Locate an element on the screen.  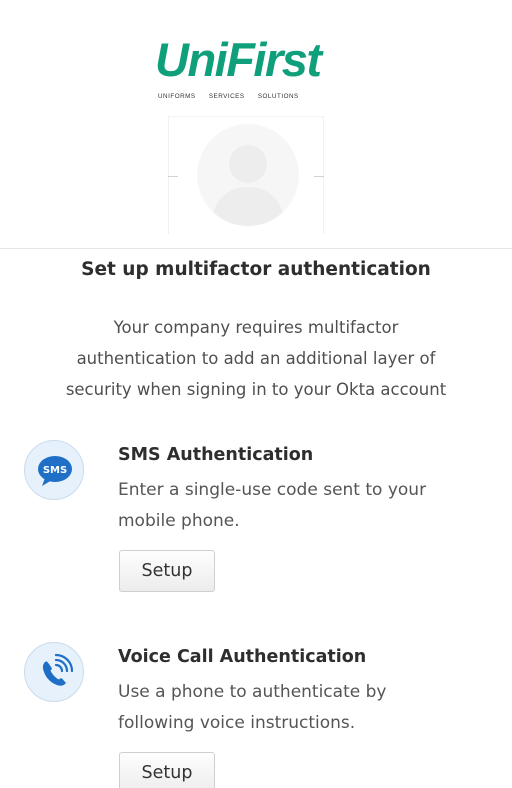
header-divider is located at coordinates (256, 248).